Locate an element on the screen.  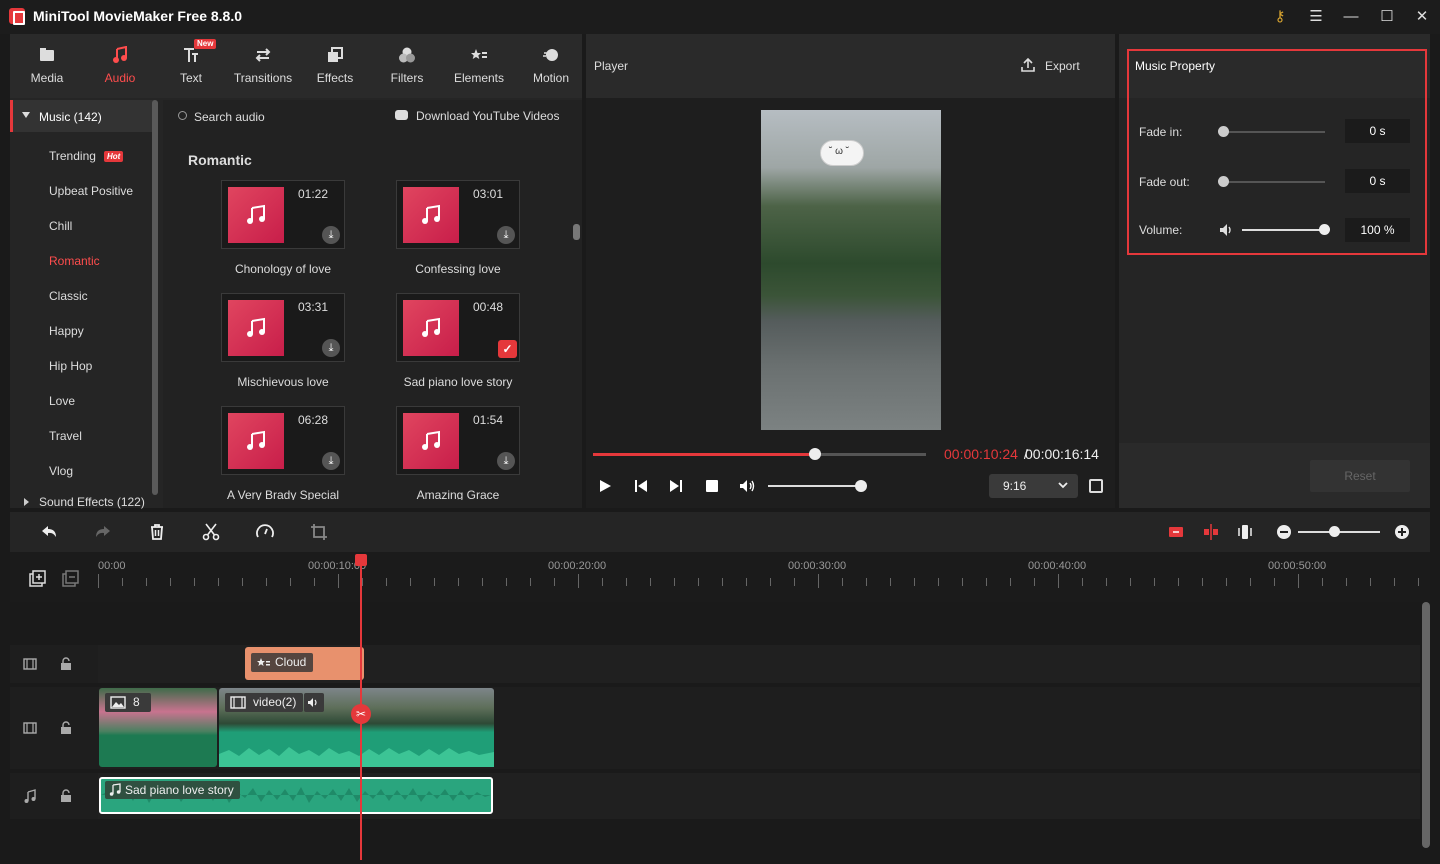
category-romantic: Romantic is located at coordinates (74, 261).